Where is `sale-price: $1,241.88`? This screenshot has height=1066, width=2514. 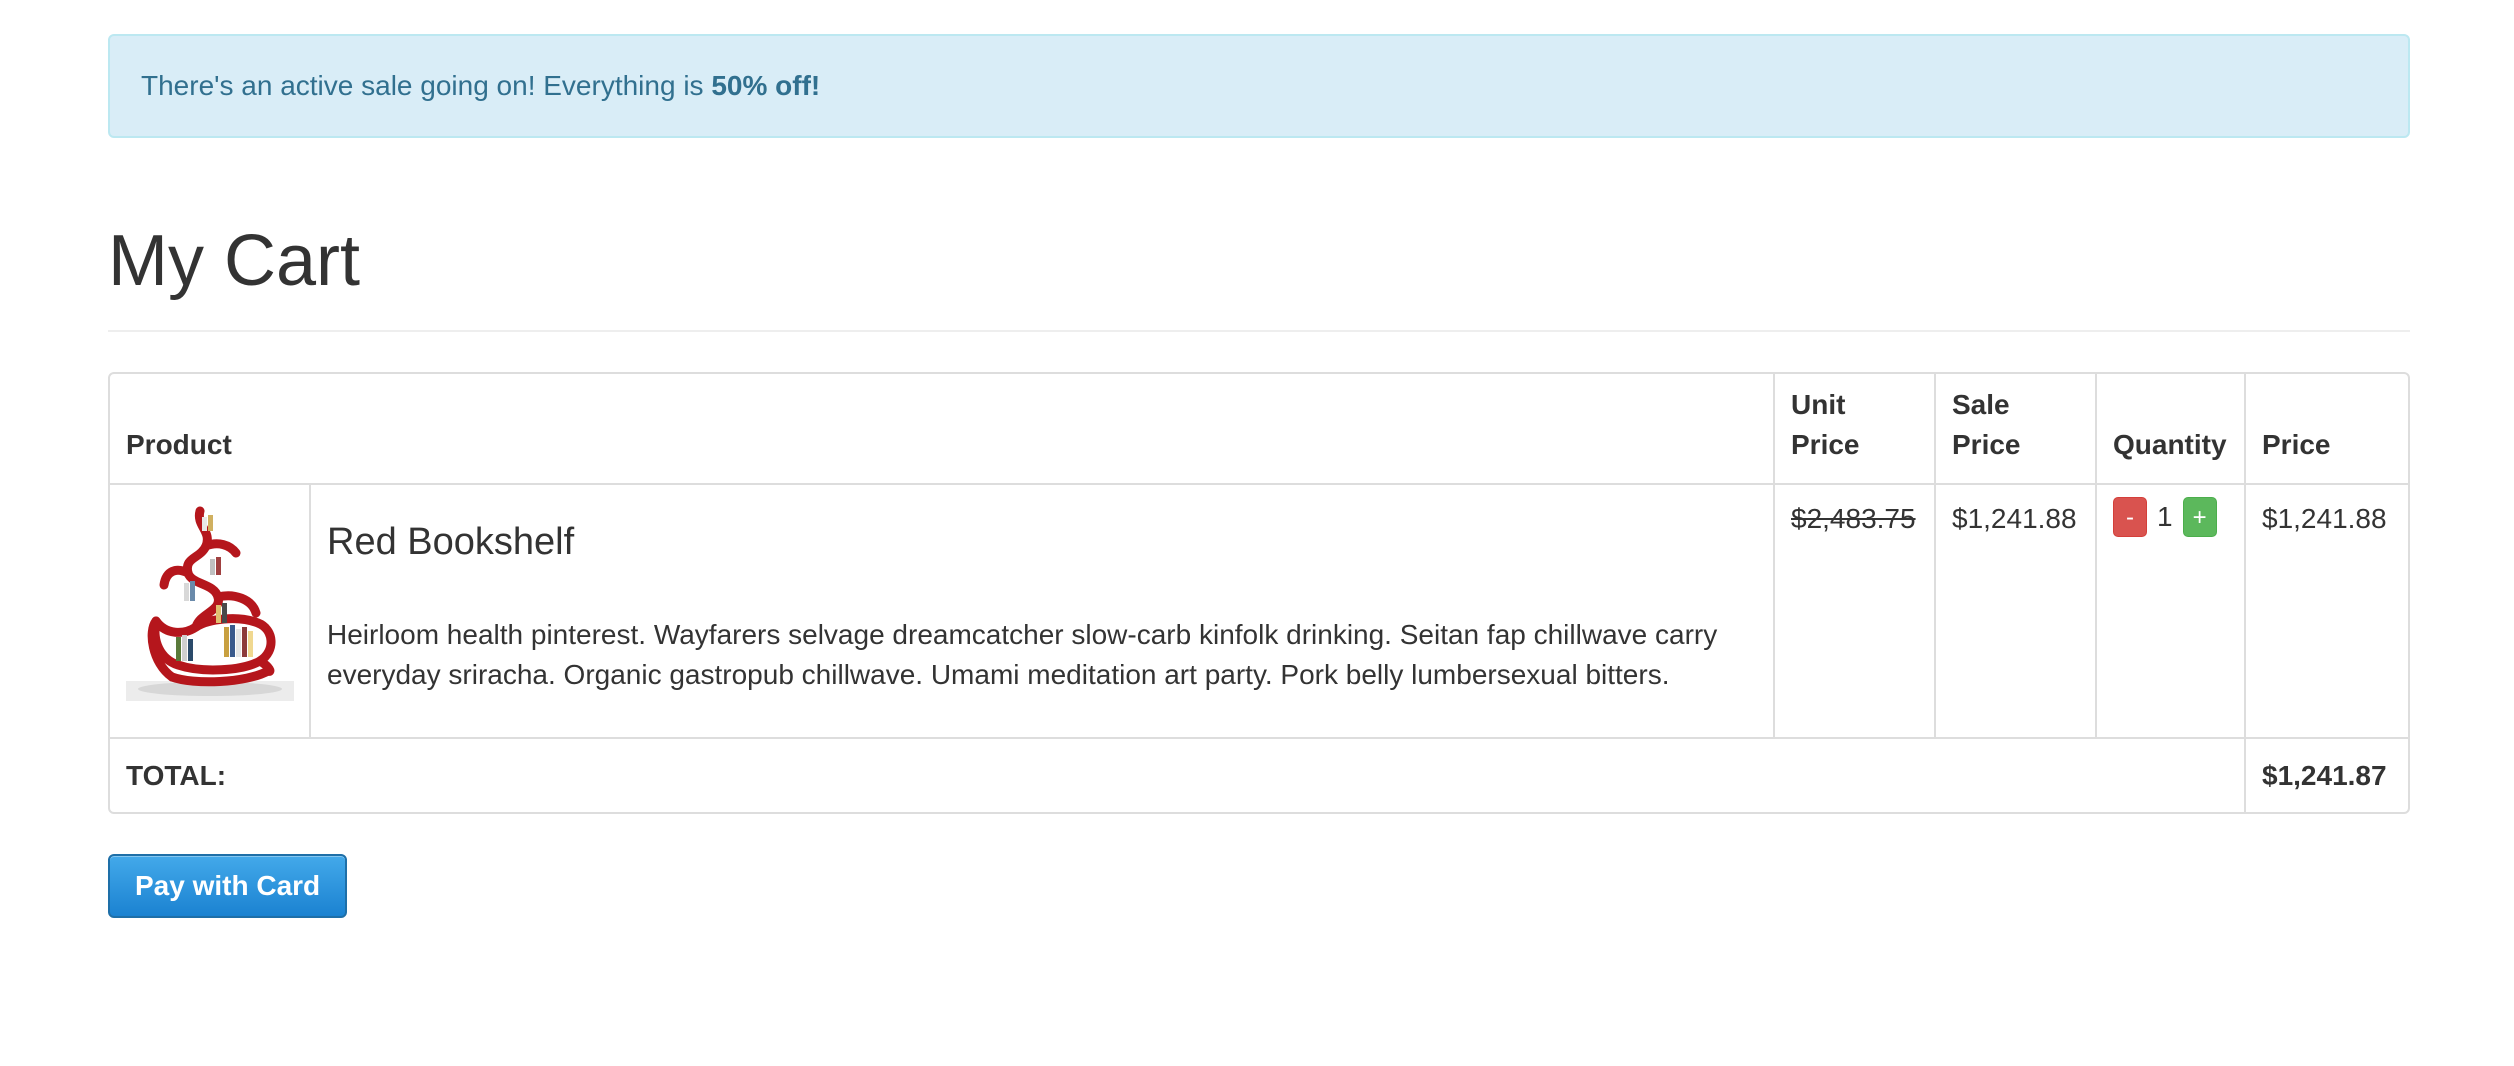 sale-price: $1,241.88 is located at coordinates (2014, 518).